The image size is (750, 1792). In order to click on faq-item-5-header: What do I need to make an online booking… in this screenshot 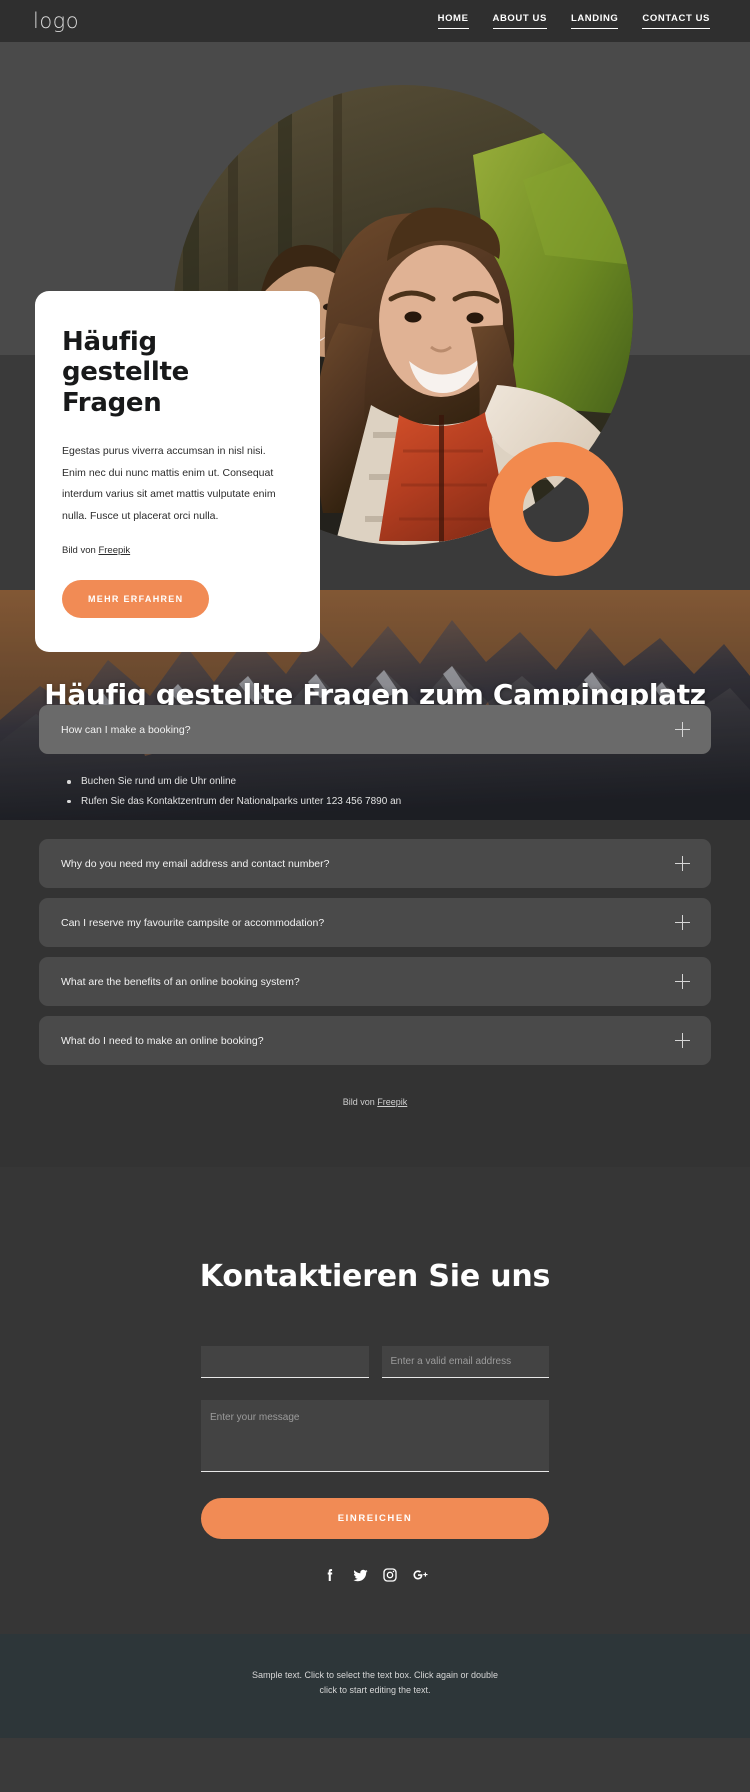, I will do `click(375, 1040)`.